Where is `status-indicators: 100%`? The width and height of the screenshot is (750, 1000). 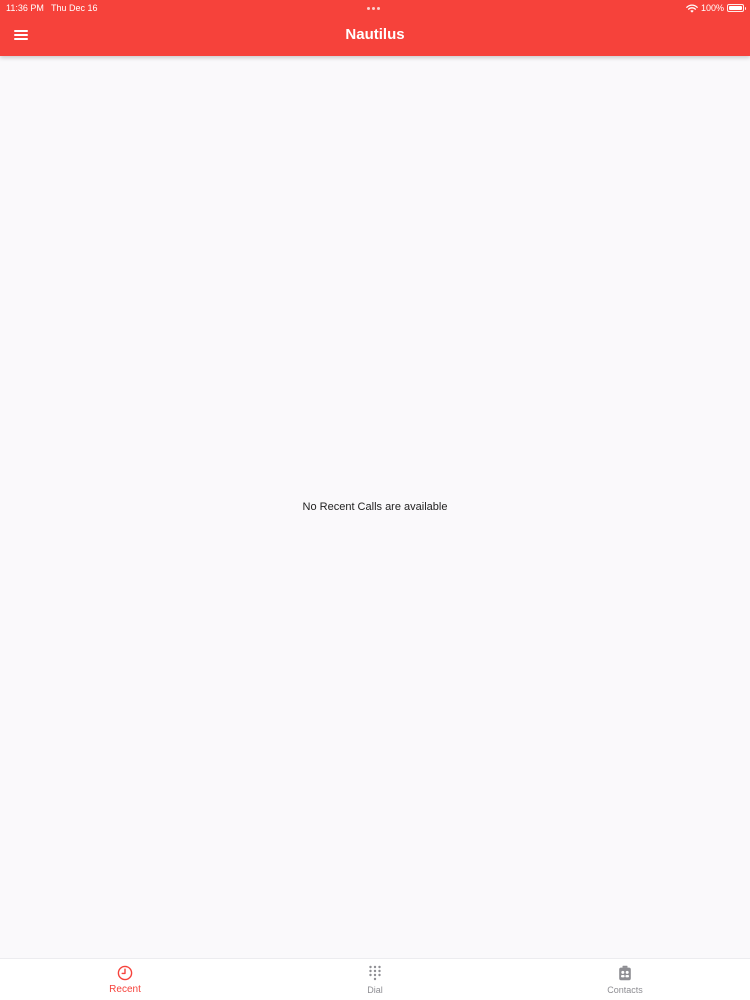
status-indicators: 100% is located at coordinates (716, 8).